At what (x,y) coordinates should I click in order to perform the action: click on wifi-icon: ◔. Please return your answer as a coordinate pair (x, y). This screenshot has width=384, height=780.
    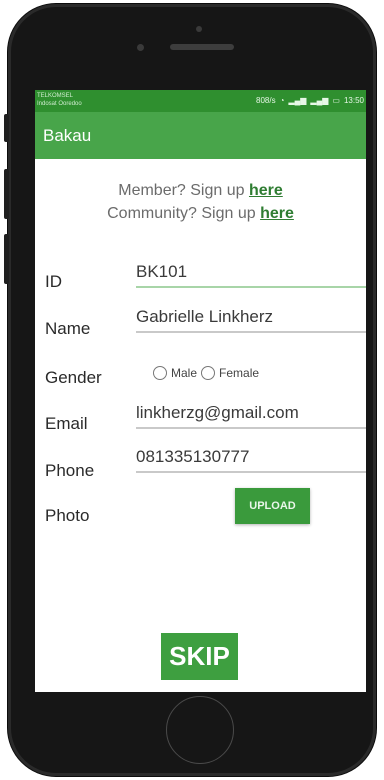
    Looking at the image, I should click on (282, 100).